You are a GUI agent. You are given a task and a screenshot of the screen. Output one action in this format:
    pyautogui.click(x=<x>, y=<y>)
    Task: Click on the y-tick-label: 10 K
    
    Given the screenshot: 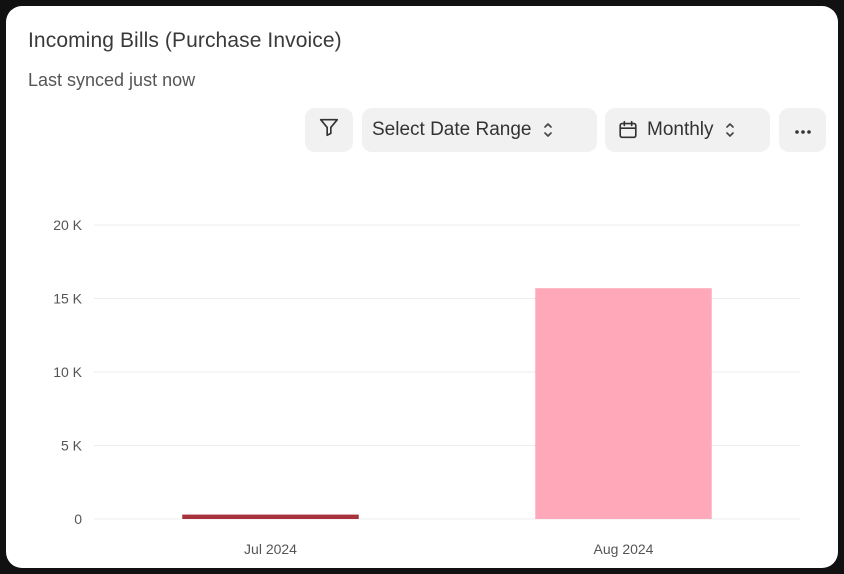 What is the action you would take?
    pyautogui.click(x=67, y=372)
    